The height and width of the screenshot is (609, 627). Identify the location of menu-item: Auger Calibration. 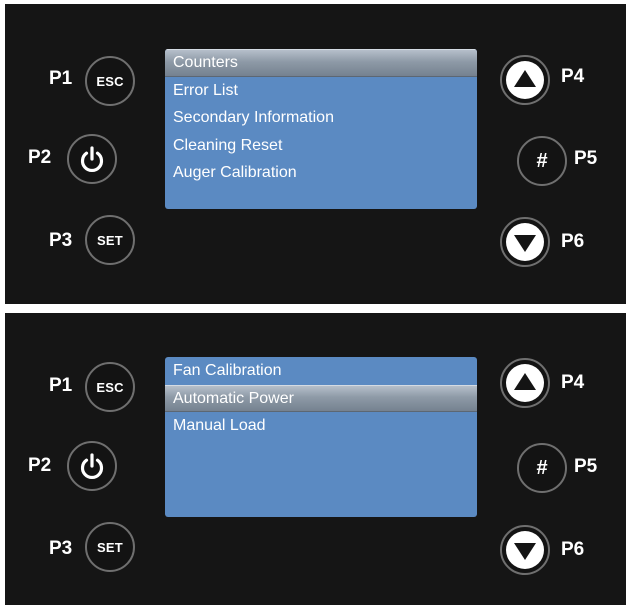
(321, 173).